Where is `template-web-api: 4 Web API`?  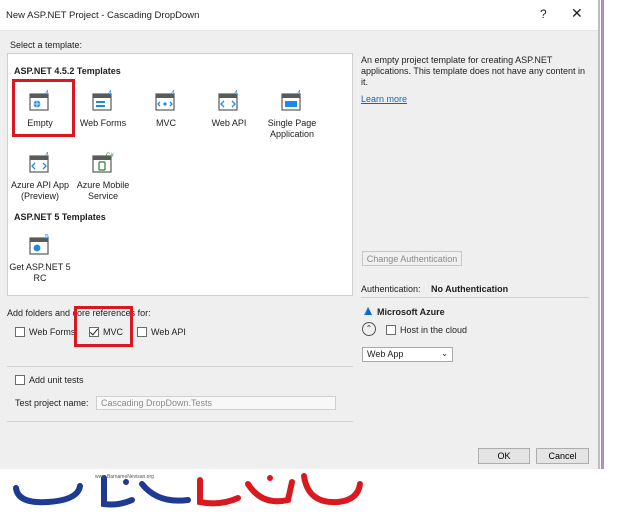 template-web-api: 4 Web API is located at coordinates (229, 108).